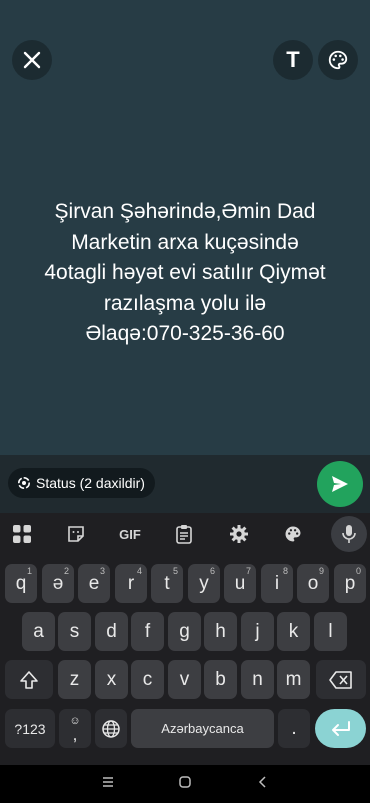 This screenshot has height=803, width=370. Describe the element at coordinates (75, 728) in the screenshot. I see `emoji-comma-key: ☺ ,` at that location.